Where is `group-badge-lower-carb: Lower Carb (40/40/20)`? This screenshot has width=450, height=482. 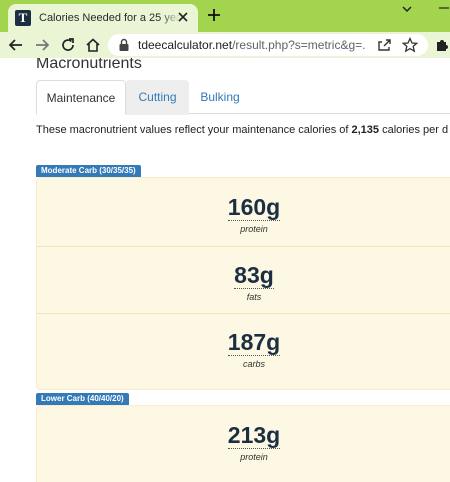 group-badge-lower-carb: Lower Carb (40/40/20) is located at coordinates (82, 399).